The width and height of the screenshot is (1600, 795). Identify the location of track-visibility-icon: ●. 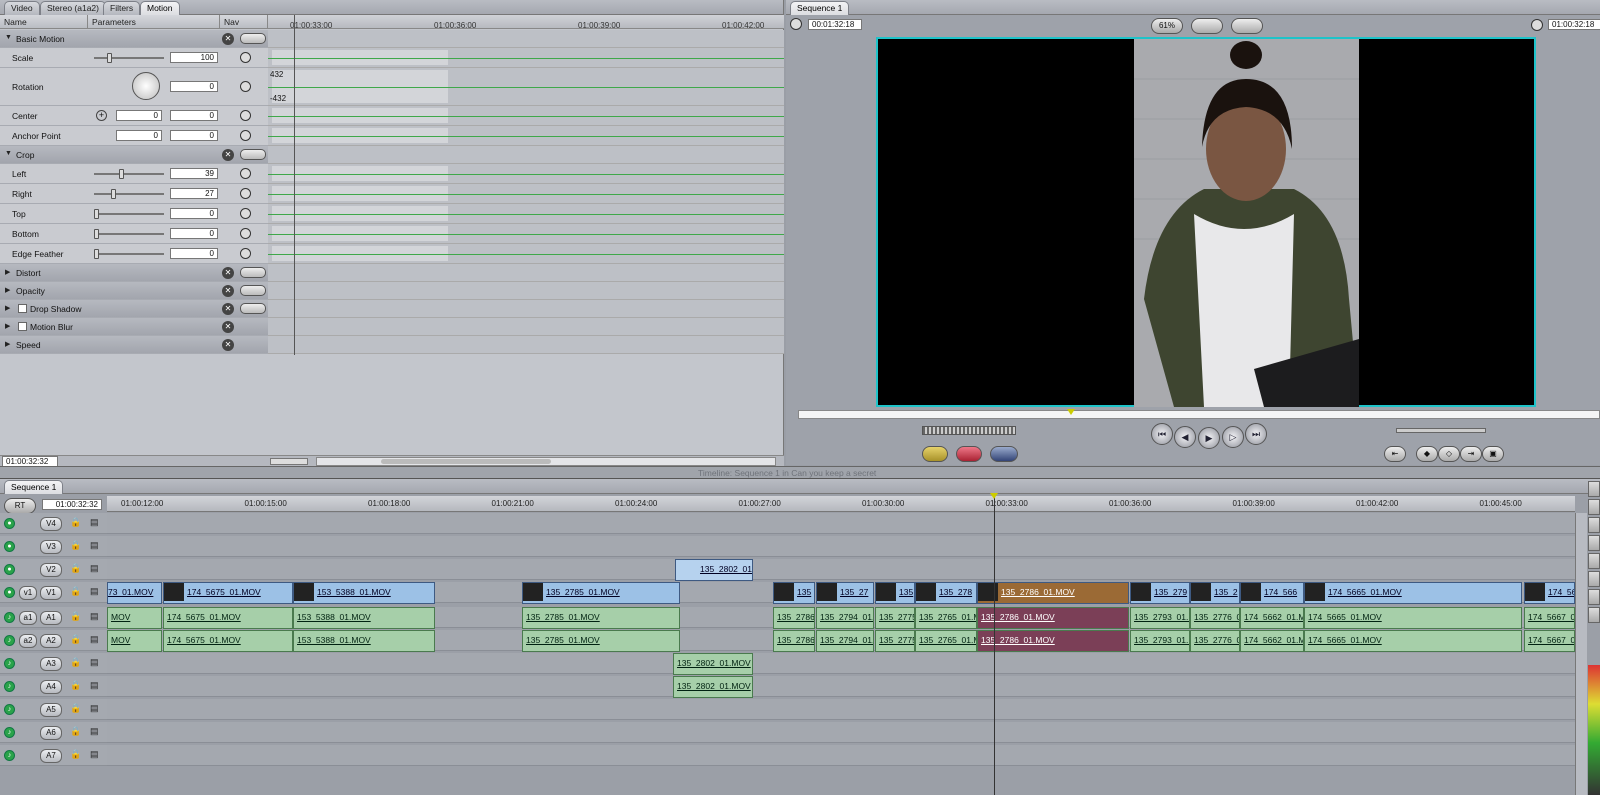
(9, 569).